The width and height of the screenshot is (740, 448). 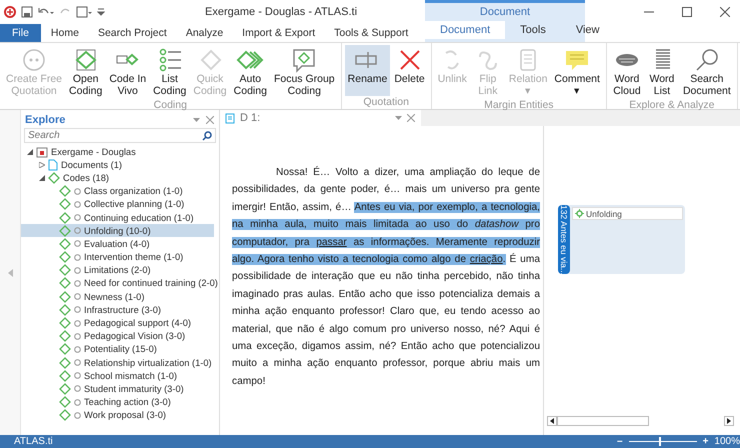 I want to click on ribbon-button: Comment ▾, so click(x=577, y=72).